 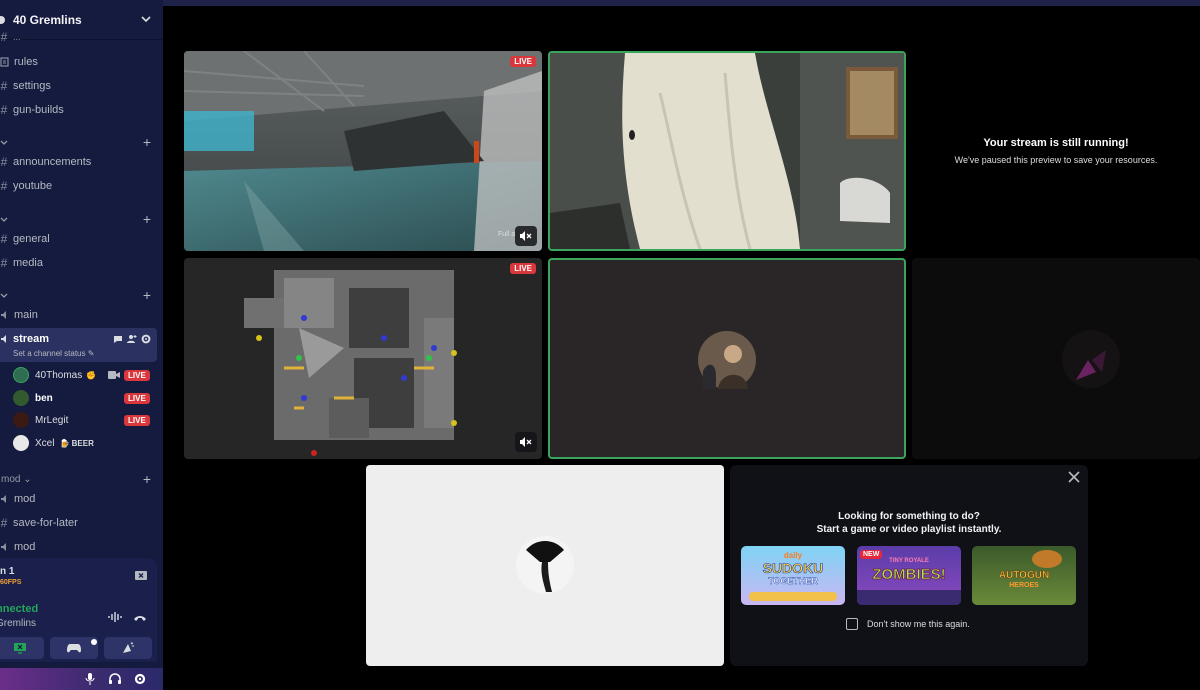 What do you see at coordinates (54, 375) in the screenshot?
I see `voice-user: 40Thomas ✊` at bounding box center [54, 375].